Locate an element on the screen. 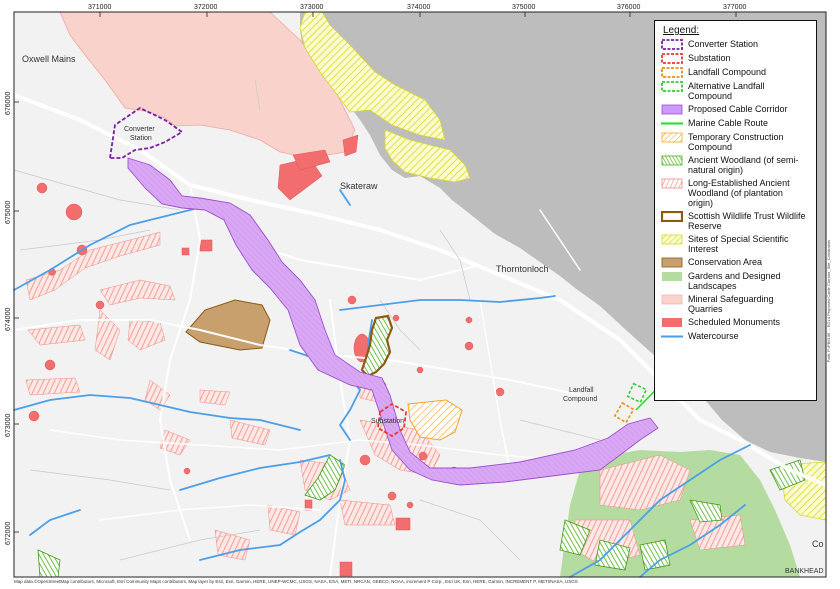 The width and height of the screenshot is (840, 589). legend-label-sssi: Sites of Special Scientific Interest is located at coordinates (738, 244).